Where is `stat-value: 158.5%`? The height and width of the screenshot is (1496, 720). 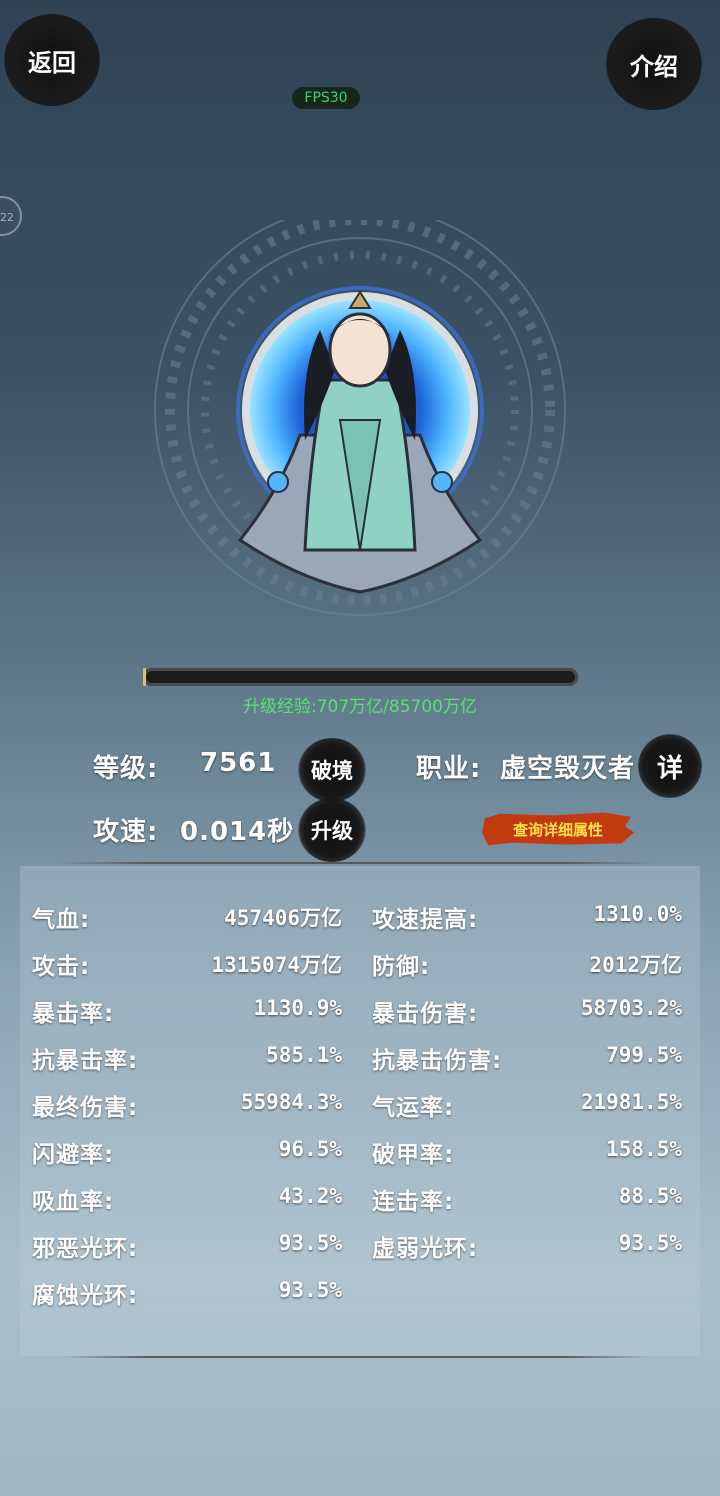 stat-value: 158.5% is located at coordinates (644, 1149).